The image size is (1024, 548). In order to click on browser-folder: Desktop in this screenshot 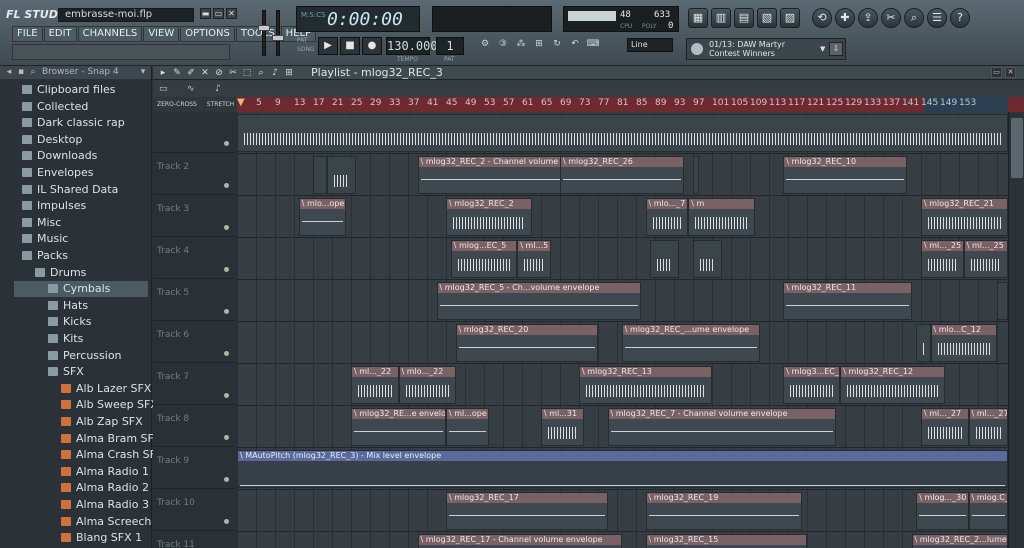, I will do `click(81, 140)`.